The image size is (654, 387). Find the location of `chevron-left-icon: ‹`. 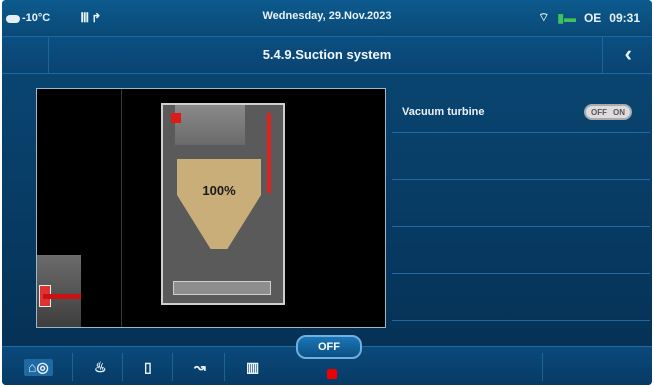

chevron-left-icon: ‹ is located at coordinates (628, 53).